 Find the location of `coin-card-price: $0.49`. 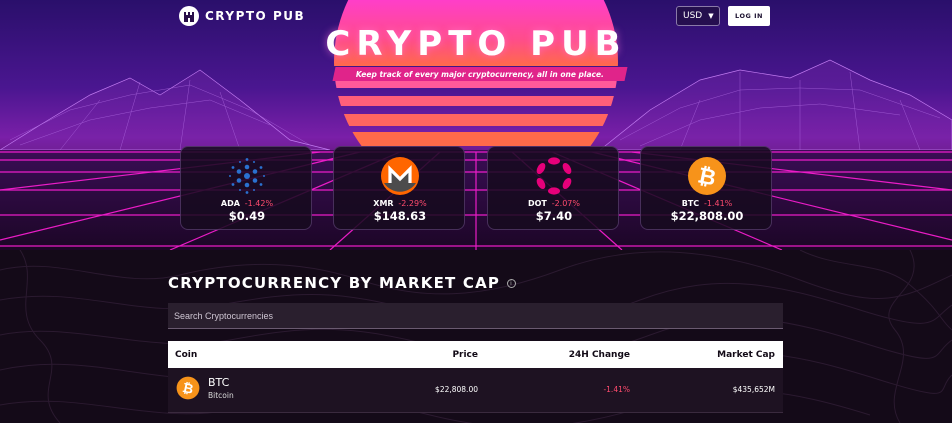

coin-card-price: $0.49 is located at coordinates (247, 216).